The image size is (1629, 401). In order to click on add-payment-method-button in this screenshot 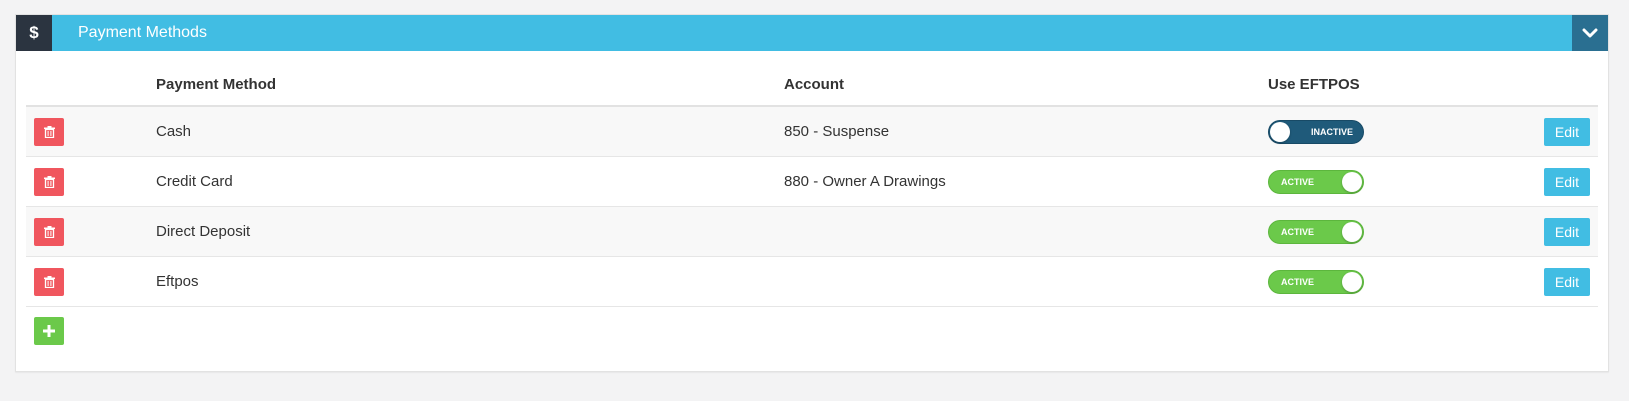, I will do `click(49, 331)`.